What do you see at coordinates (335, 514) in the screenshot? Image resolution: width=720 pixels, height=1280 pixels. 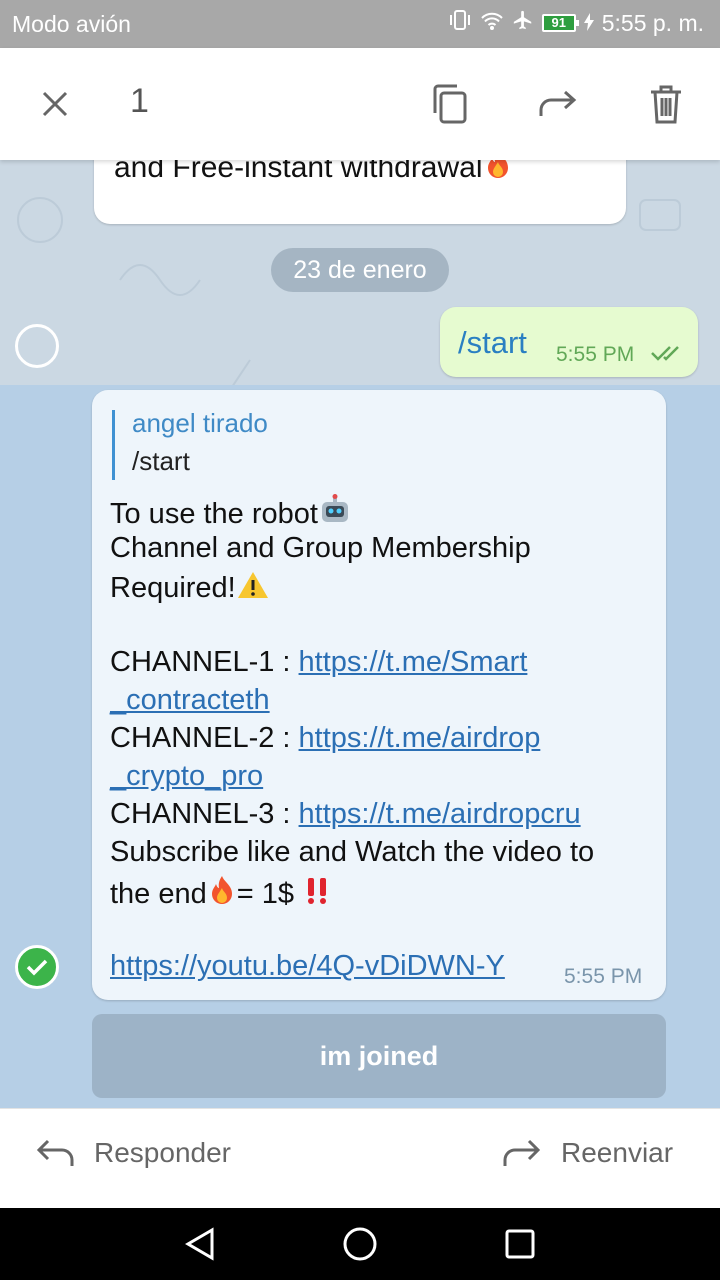 I see `robot-icon` at bounding box center [335, 514].